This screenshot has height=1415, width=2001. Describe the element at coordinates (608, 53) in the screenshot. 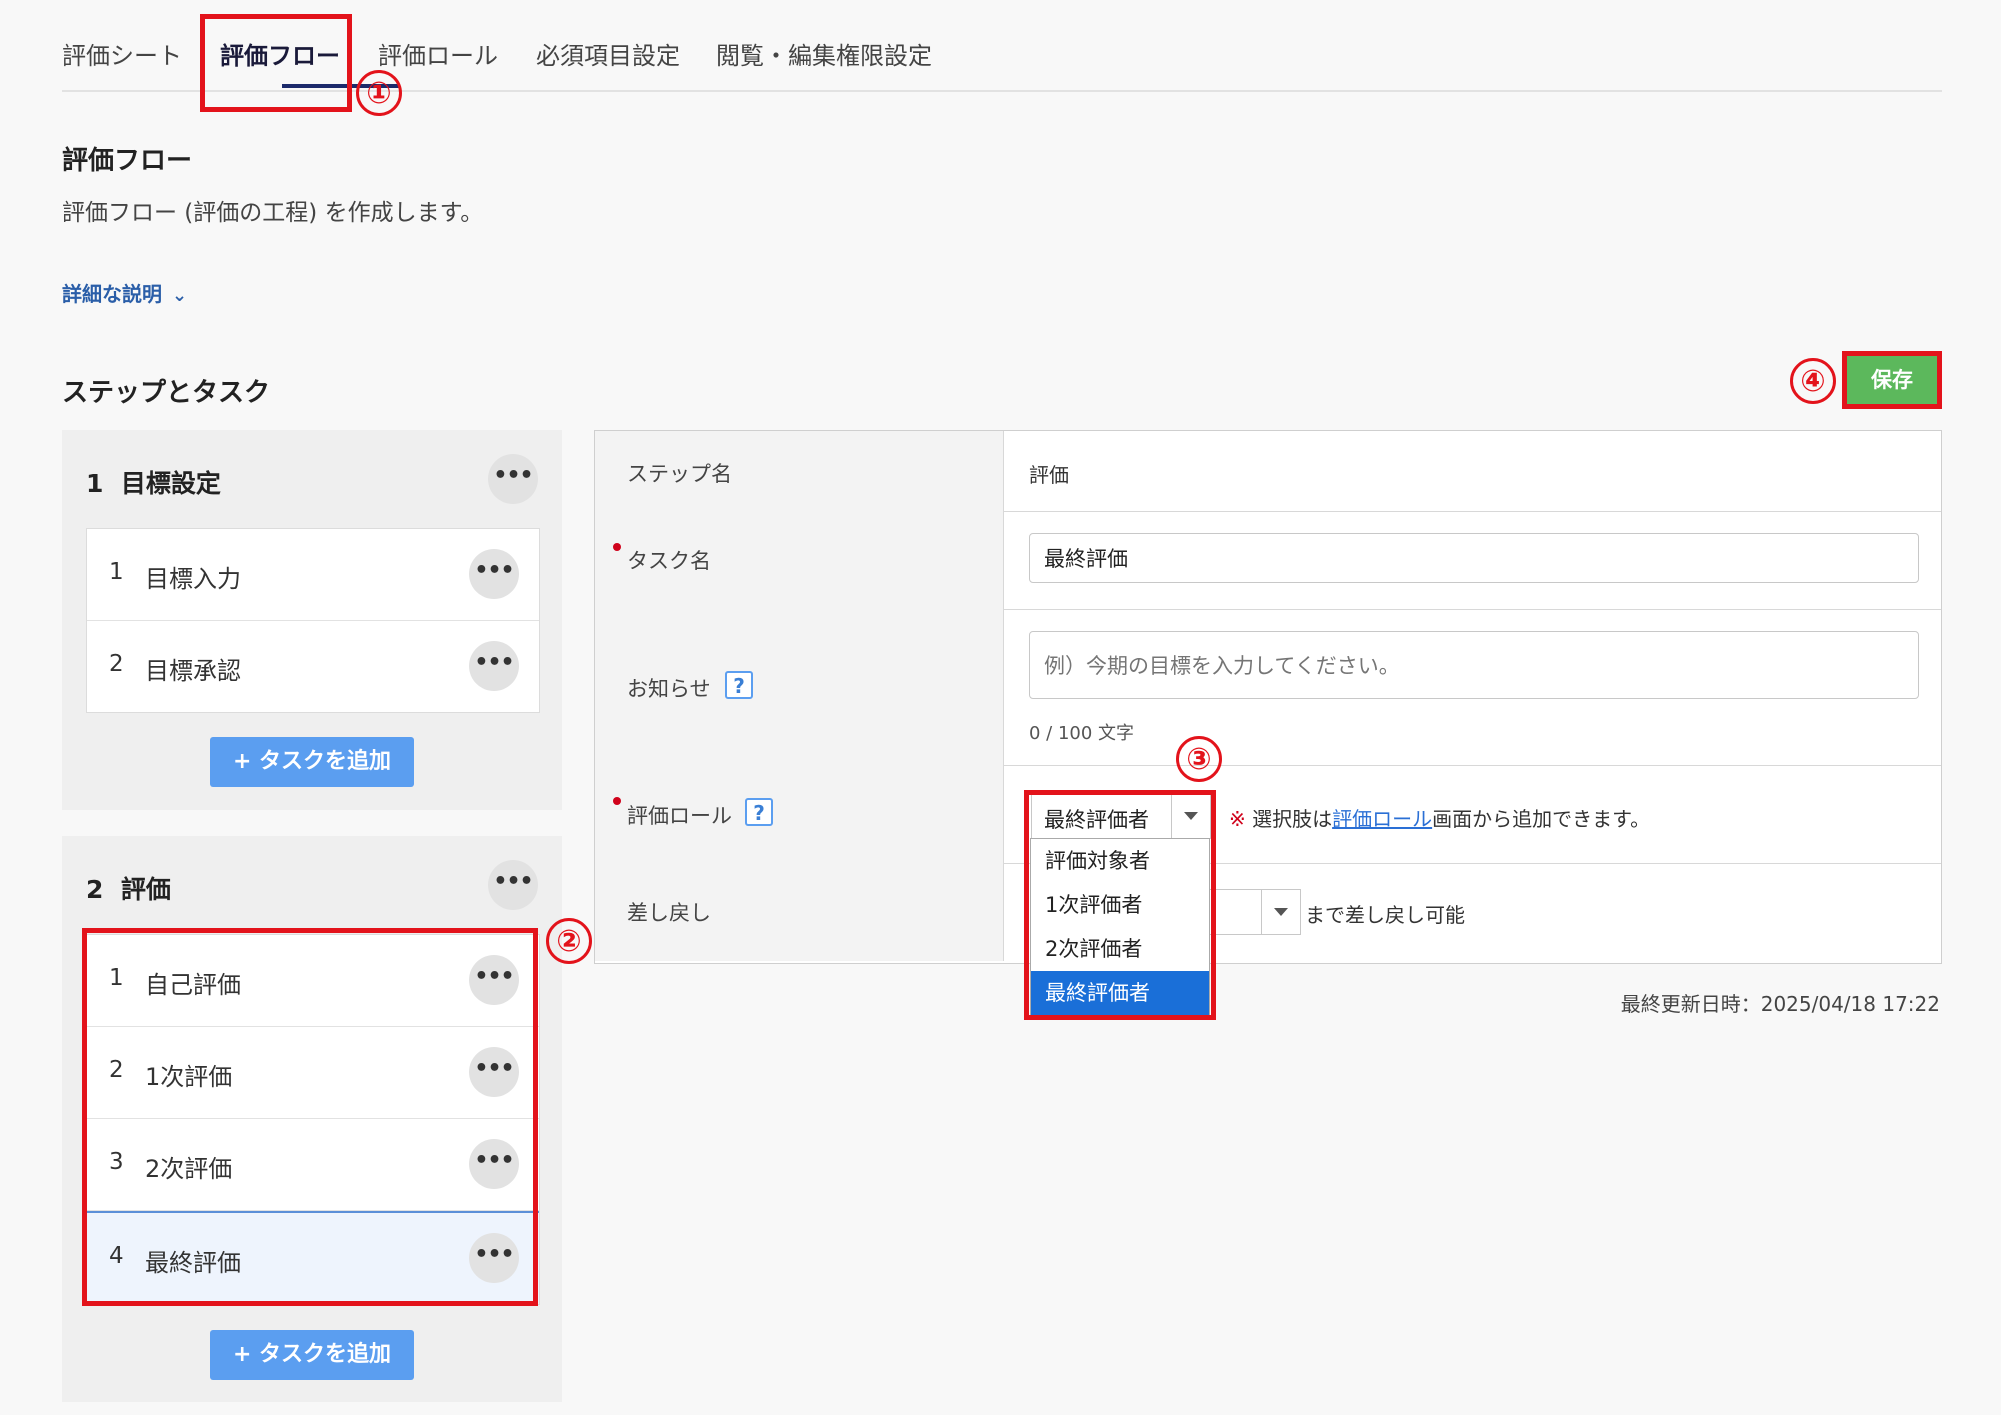

I see `tab-required-fields: 必須項目設定` at that location.